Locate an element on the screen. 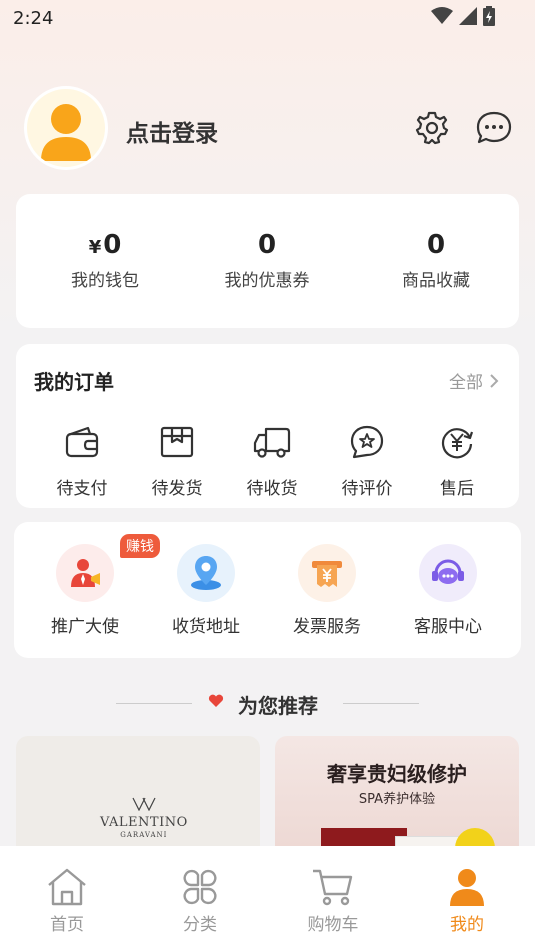  brand-logo: VALENTINO GARAVANI is located at coordinates (144, 817).